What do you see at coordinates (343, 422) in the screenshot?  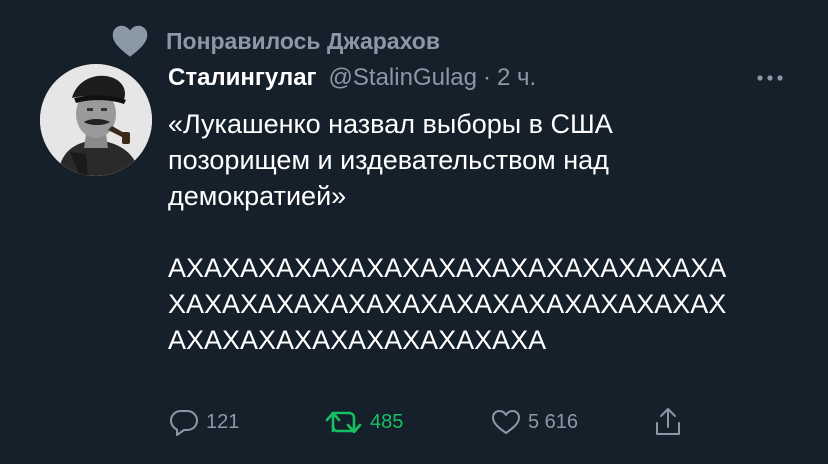 I see `retweet-icon` at bounding box center [343, 422].